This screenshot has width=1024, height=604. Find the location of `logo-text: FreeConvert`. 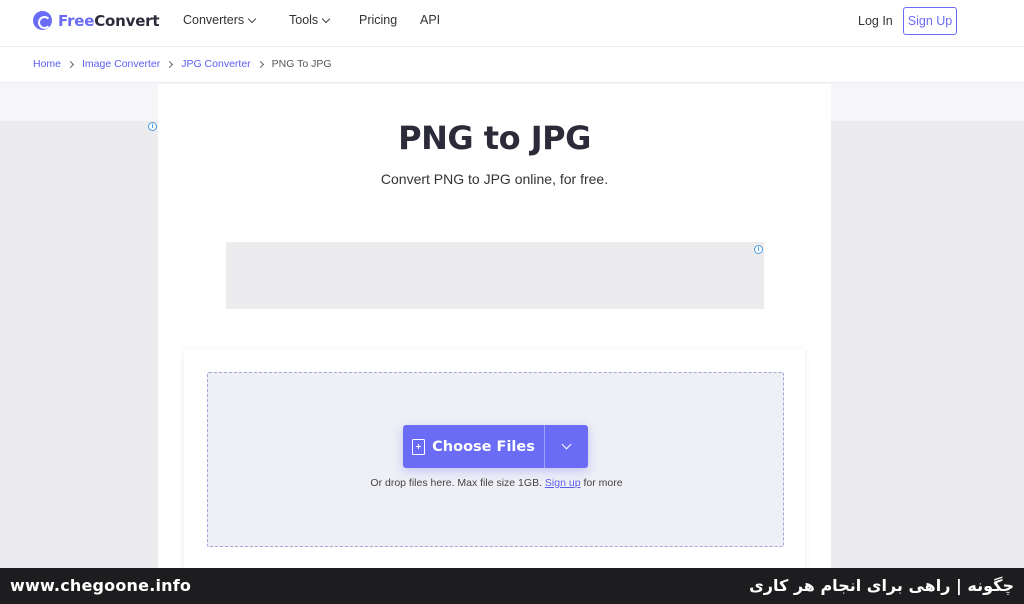

logo-text: FreeConvert is located at coordinates (109, 20).